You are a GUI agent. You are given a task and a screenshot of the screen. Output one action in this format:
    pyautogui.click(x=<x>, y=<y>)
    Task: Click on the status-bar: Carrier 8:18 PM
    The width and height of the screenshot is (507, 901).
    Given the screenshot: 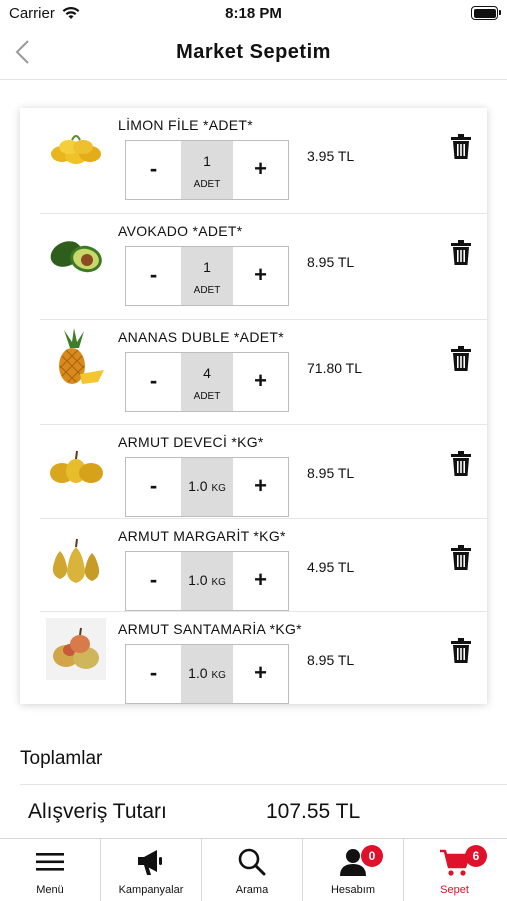 What is the action you would take?
    pyautogui.click(x=253, y=14)
    